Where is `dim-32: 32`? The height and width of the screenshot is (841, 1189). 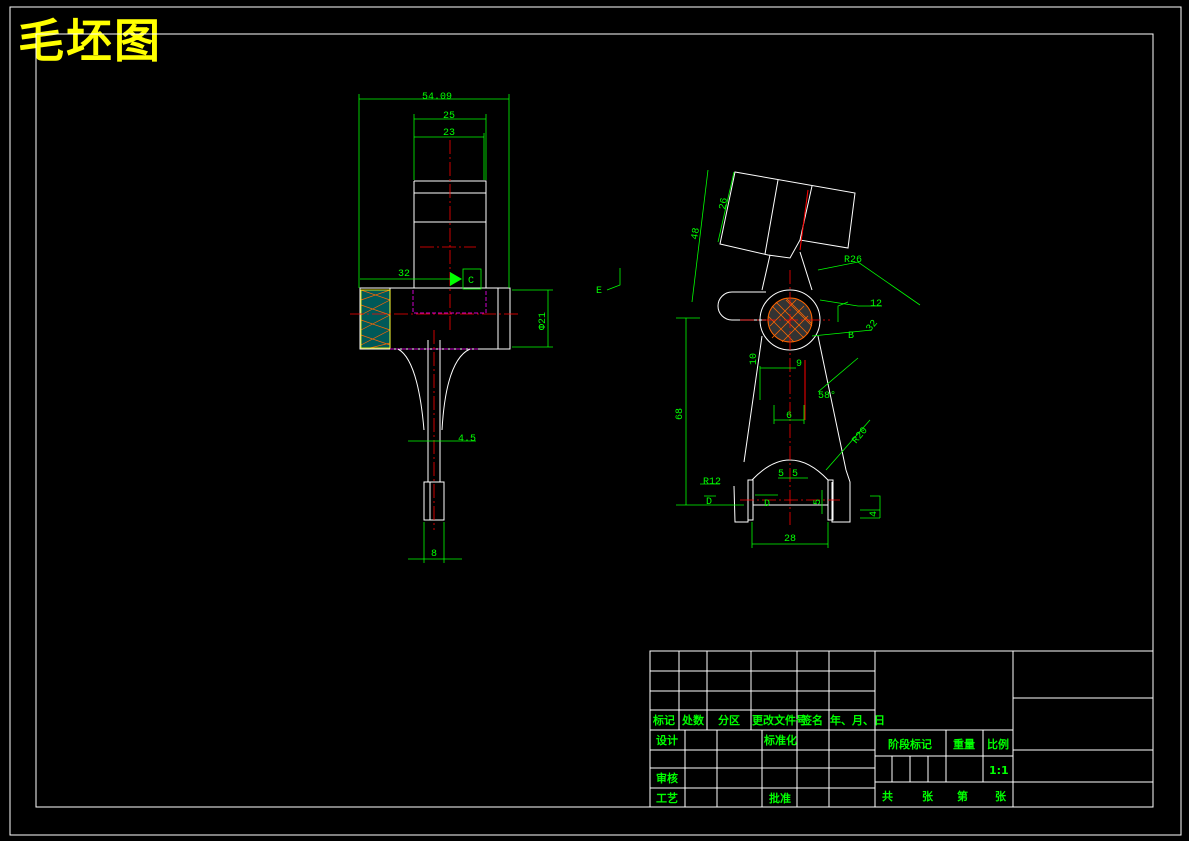 dim-32: 32 is located at coordinates (873, 326).